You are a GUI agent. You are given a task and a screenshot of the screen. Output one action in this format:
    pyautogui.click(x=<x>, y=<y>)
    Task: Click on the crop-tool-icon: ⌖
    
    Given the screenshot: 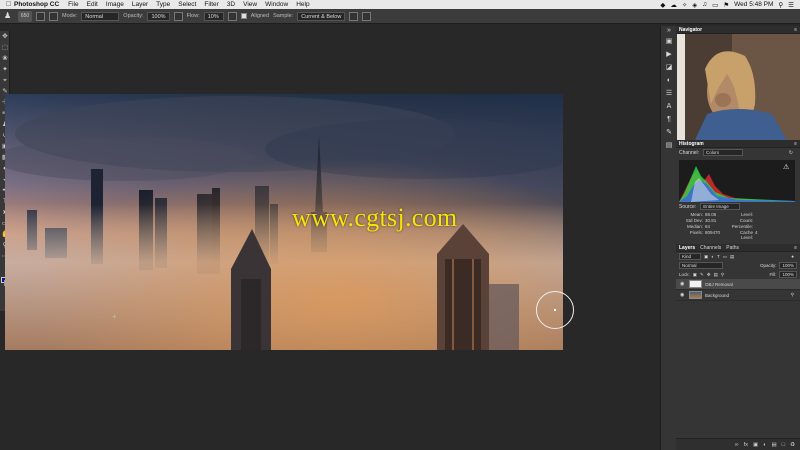 What is the action you would take?
    pyautogui.click(x=5, y=80)
    